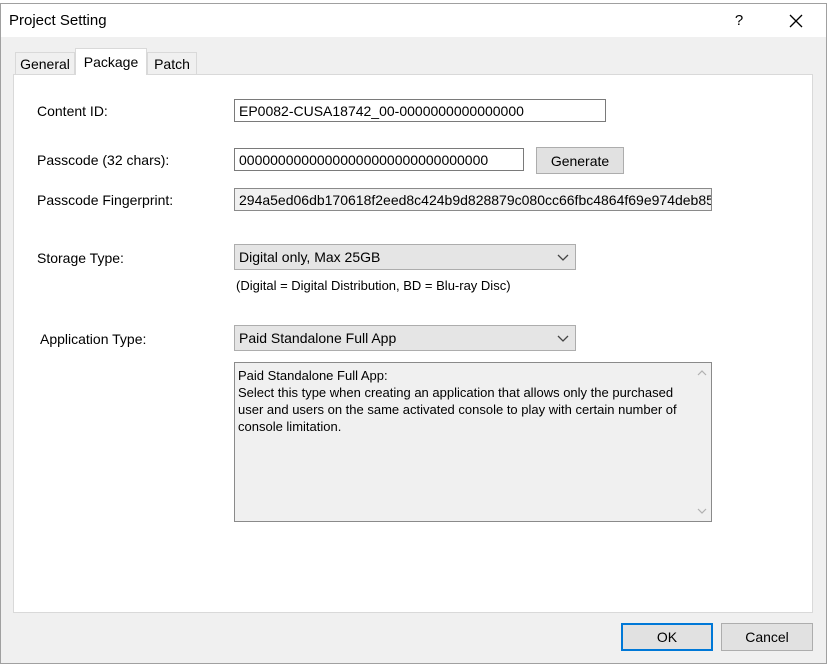 This screenshot has height=664, width=827. What do you see at coordinates (739, 20) in the screenshot?
I see `help-button: ?` at bounding box center [739, 20].